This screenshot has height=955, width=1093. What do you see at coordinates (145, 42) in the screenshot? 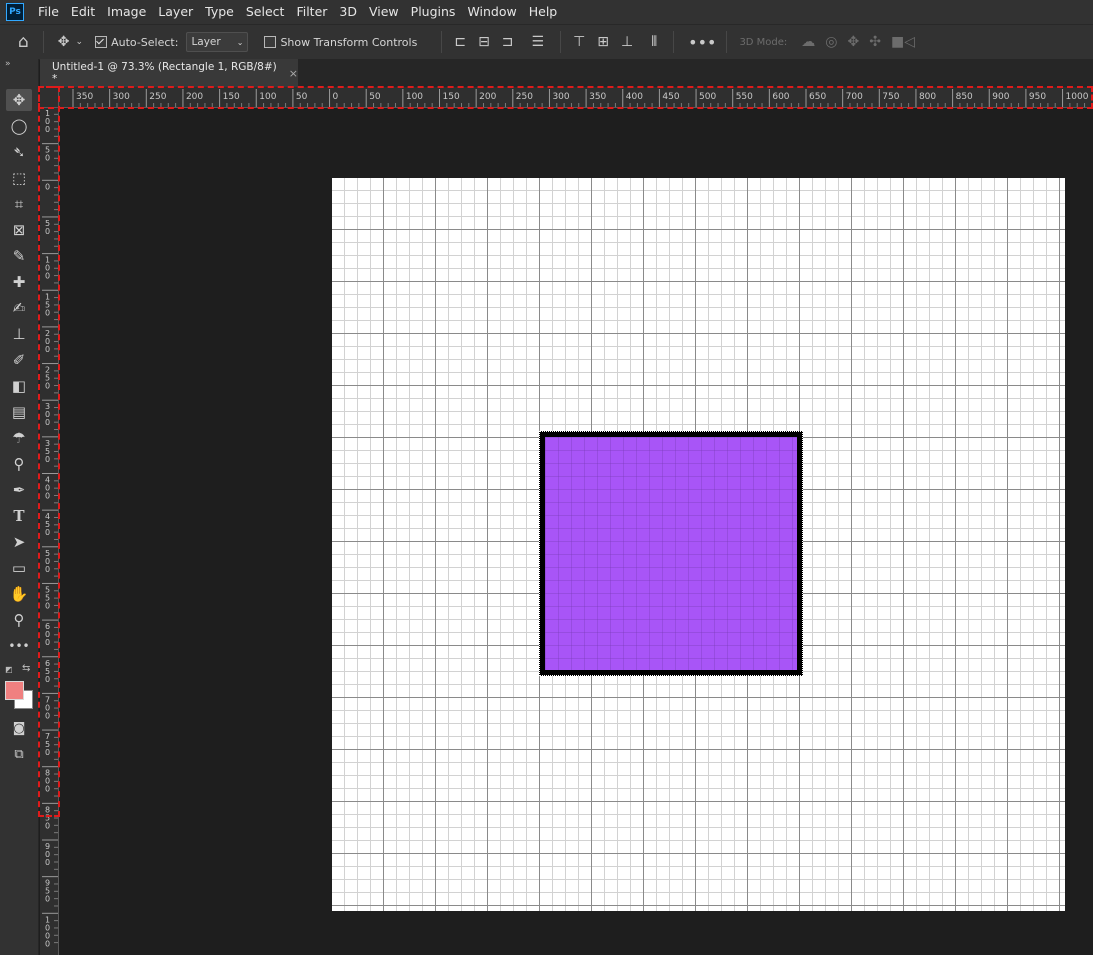
I see `auto-select-label: Auto-Select:` at bounding box center [145, 42].